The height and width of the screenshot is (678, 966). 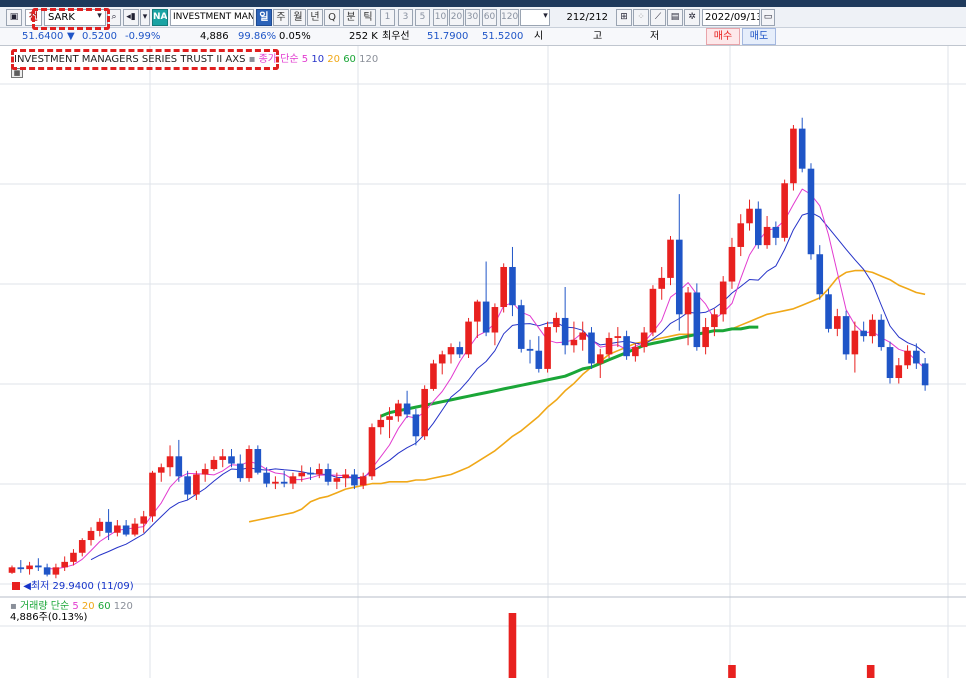 What do you see at coordinates (624, 17) in the screenshot?
I see `grid-icon: ⊞` at bounding box center [624, 17].